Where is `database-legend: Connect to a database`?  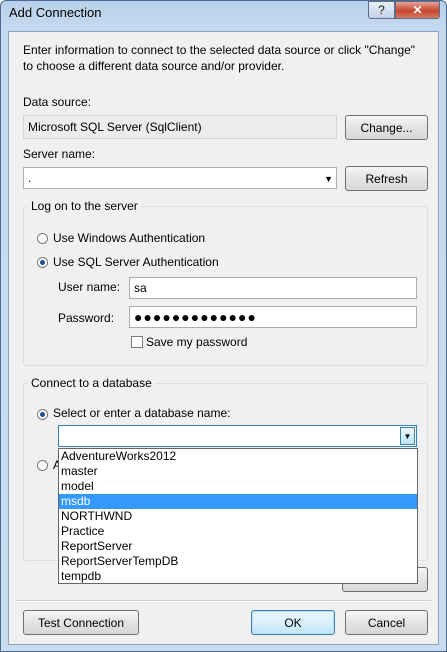
database-legend: Connect to a database is located at coordinates (91, 383).